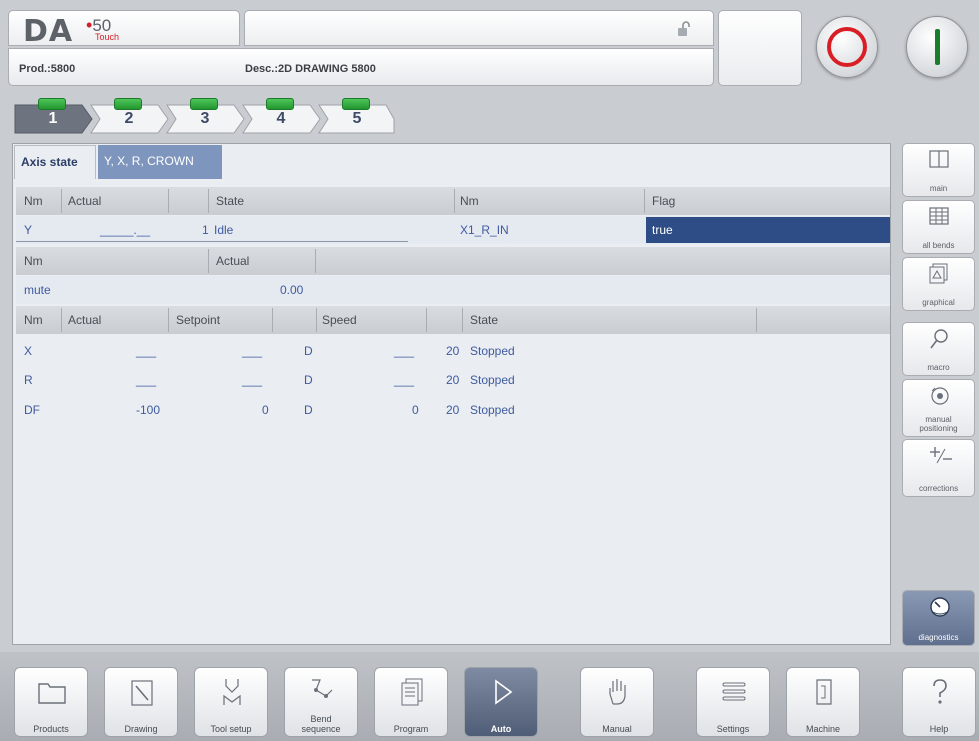 The image size is (979, 741). I want to click on play-icon, so click(504, 692).